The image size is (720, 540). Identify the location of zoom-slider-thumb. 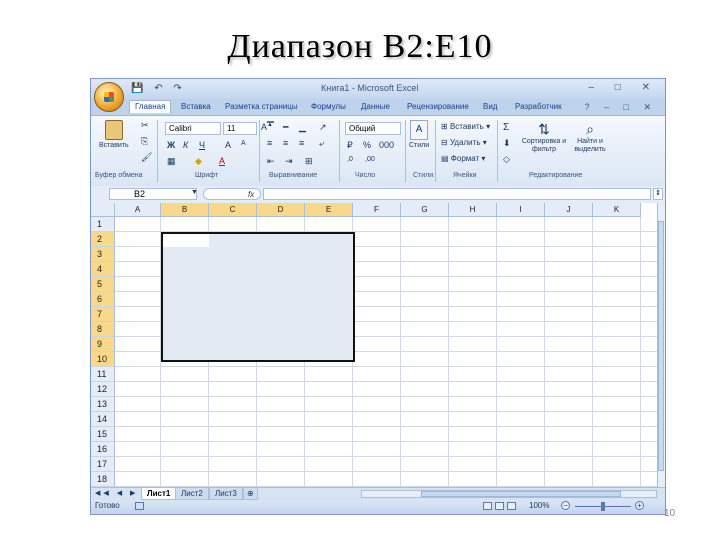
(603, 506).